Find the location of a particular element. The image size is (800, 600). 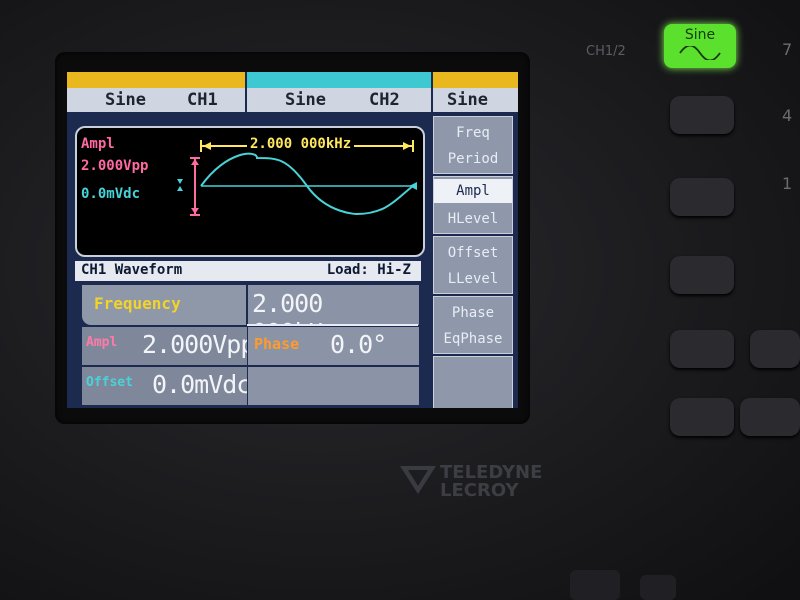

ramp-waveform-button is located at coordinates (702, 197).